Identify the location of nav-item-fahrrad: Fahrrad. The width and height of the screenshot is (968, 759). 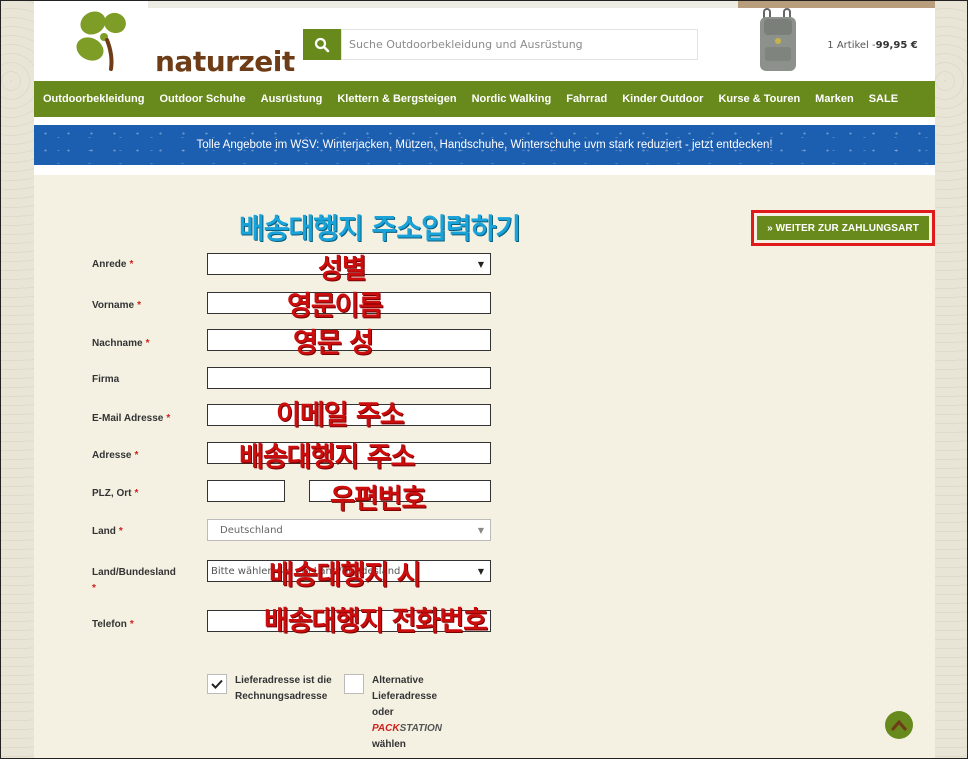
(586, 99).